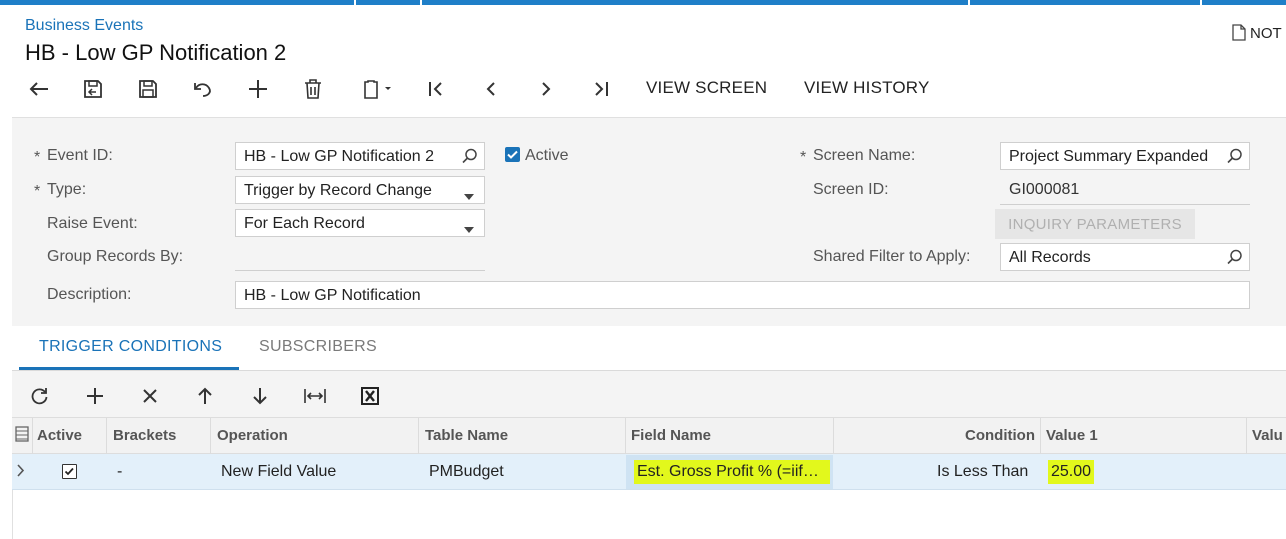  Describe the element at coordinates (1125, 257) in the screenshot. I see `shared-filter-field: All Records` at that location.